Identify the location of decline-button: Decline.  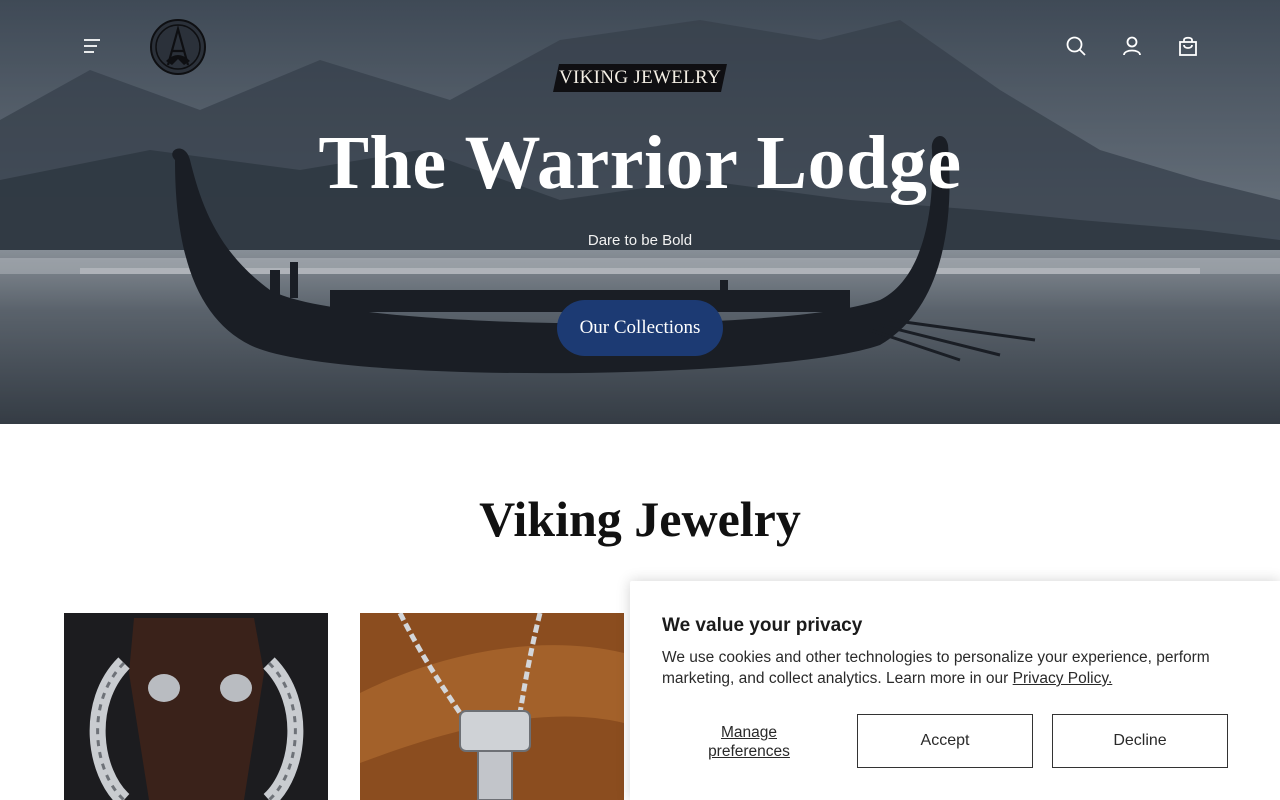
(1140, 741).